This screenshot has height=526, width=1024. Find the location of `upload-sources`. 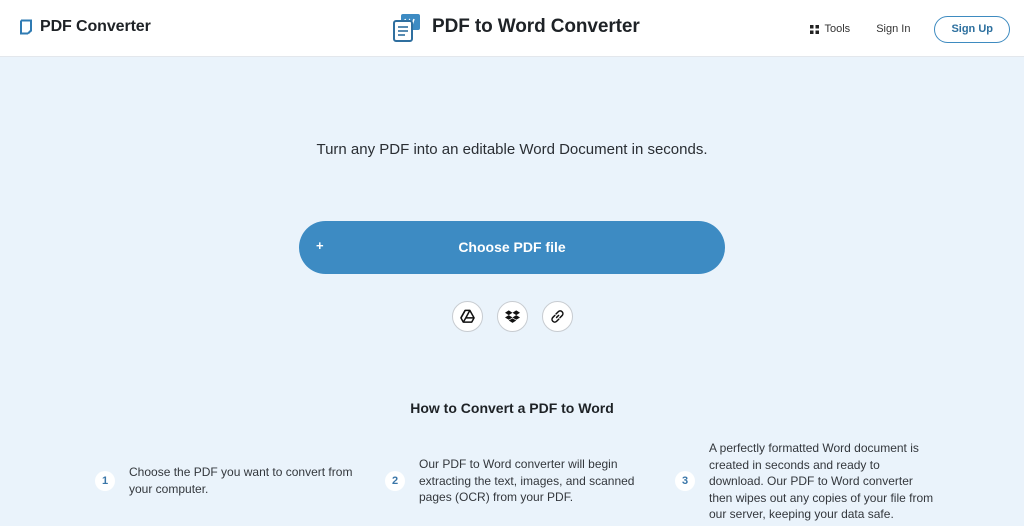

upload-sources is located at coordinates (512, 316).